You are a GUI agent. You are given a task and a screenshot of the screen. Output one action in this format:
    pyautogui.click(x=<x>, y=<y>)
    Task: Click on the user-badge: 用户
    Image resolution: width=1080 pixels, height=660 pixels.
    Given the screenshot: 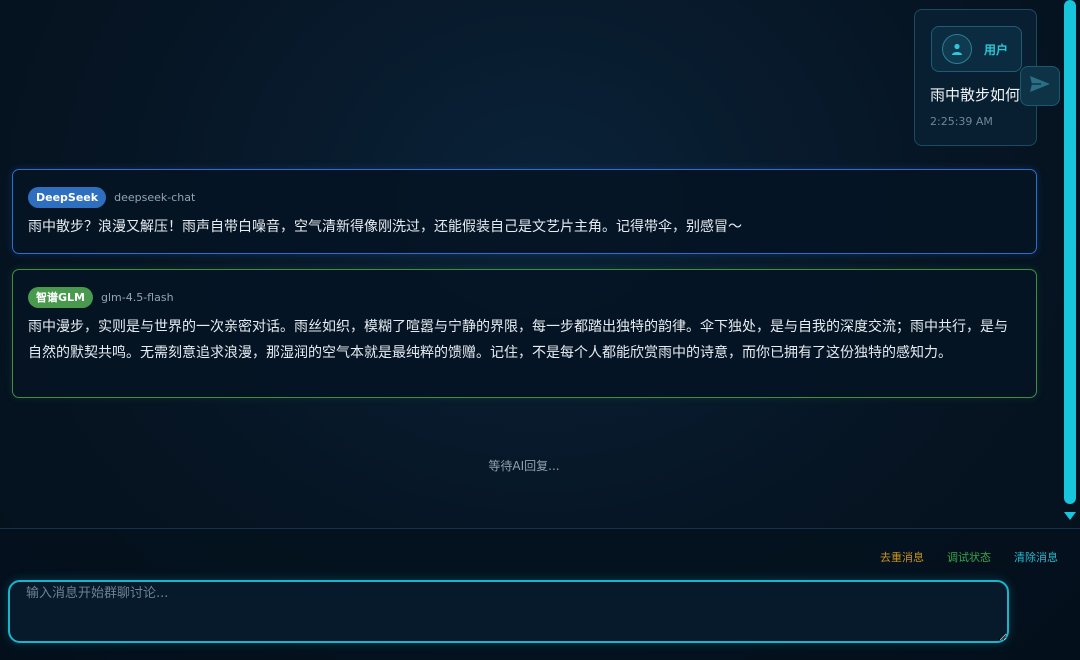 What is the action you would take?
    pyautogui.click(x=976, y=49)
    